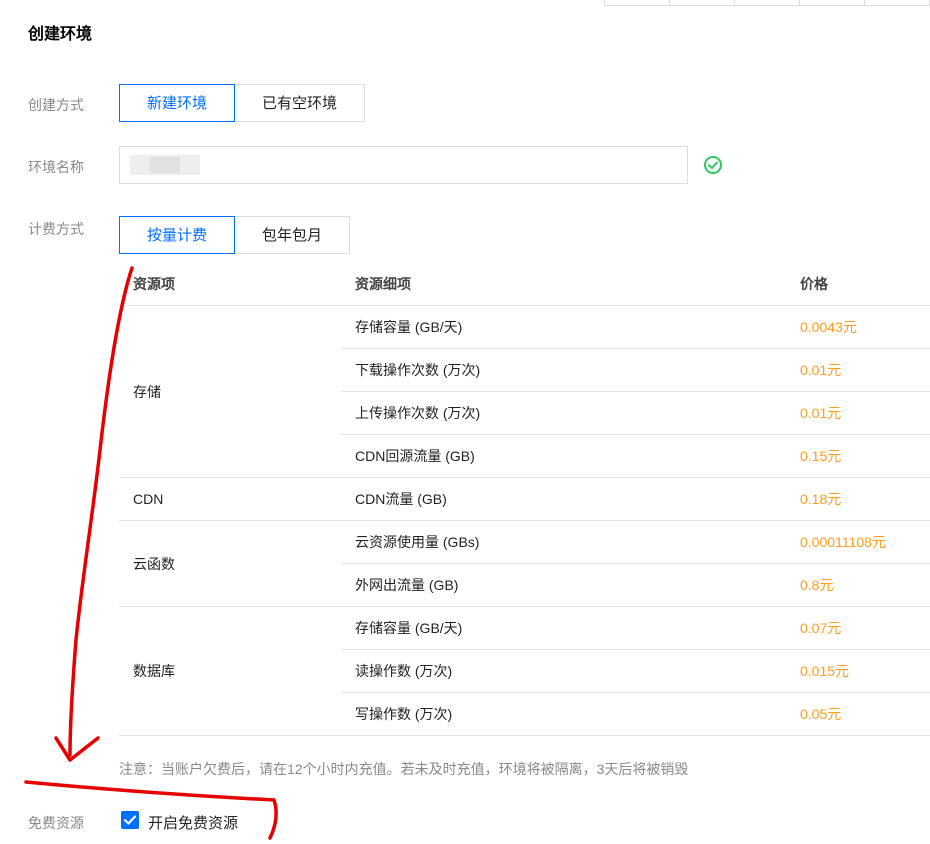 The height and width of the screenshot is (844, 930). I want to click on redacted-text, so click(165, 165).